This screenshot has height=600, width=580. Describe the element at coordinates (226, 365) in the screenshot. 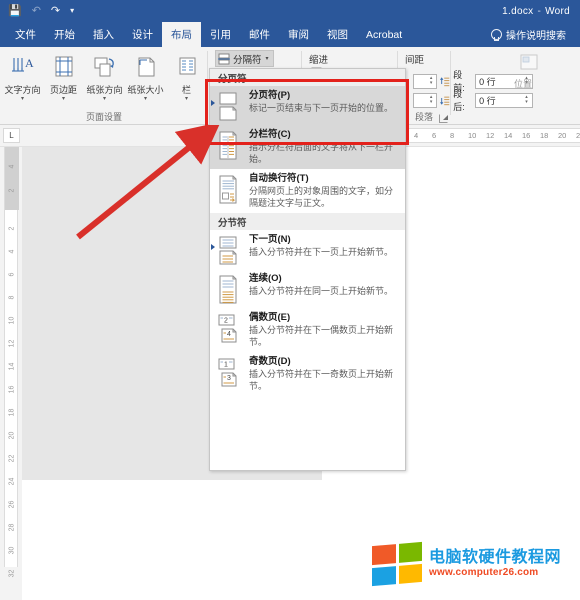

I see `svg-text: 1` at that location.